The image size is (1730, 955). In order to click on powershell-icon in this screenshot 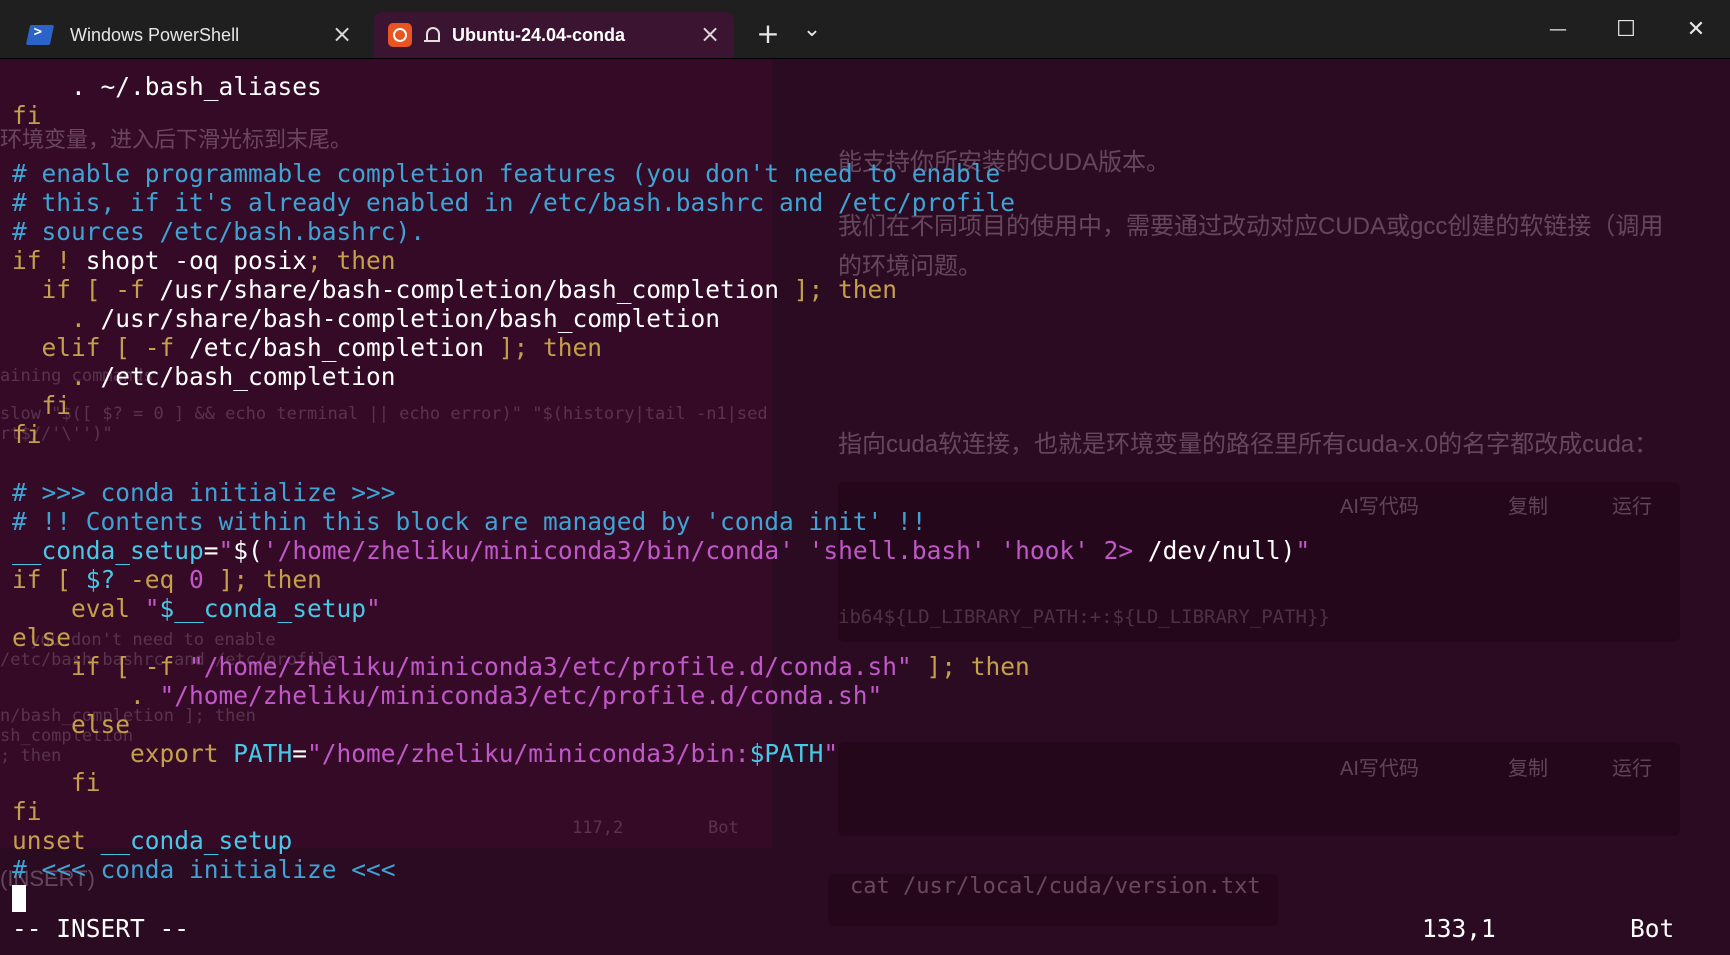, I will do `click(40, 35)`.